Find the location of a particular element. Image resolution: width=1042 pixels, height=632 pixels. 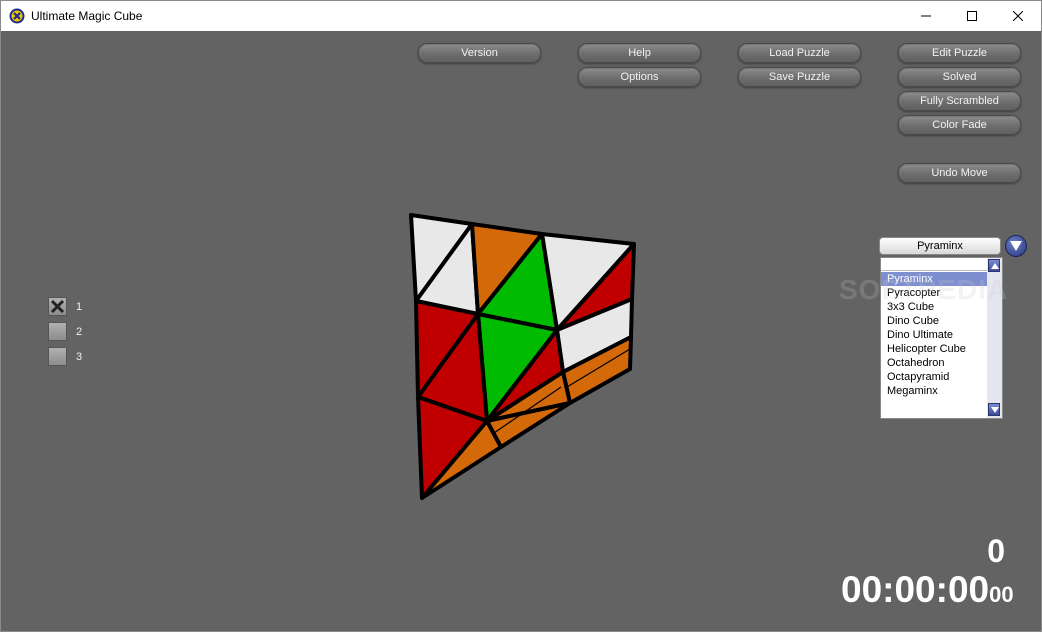

list-item-helicopter-cube: Helicopter Cube is located at coordinates (934, 349).